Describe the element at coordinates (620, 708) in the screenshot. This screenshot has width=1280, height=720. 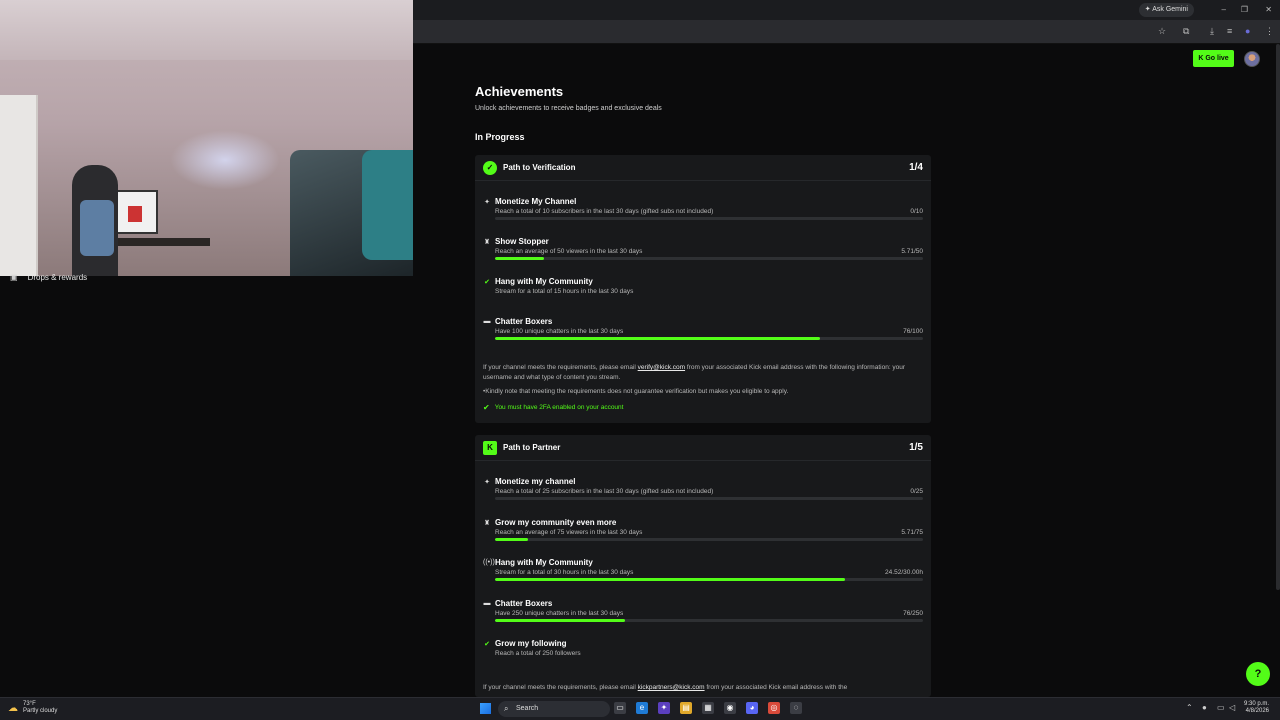
I see `task-view-icon: ▭` at that location.